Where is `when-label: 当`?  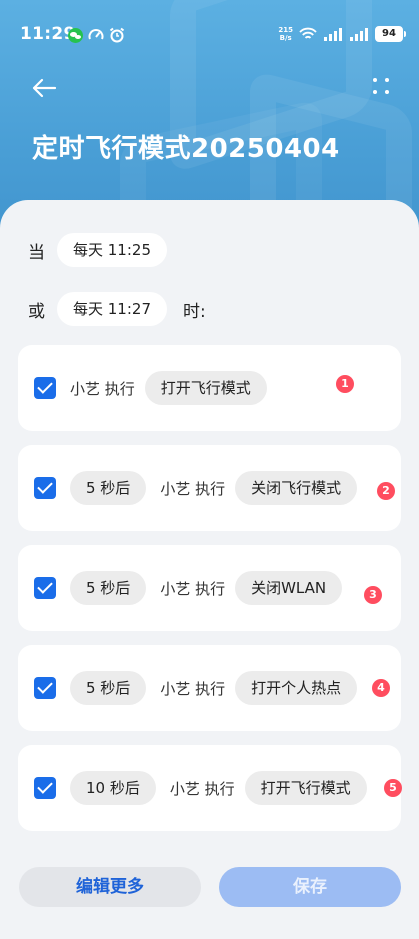 when-label: 当 is located at coordinates (36, 252).